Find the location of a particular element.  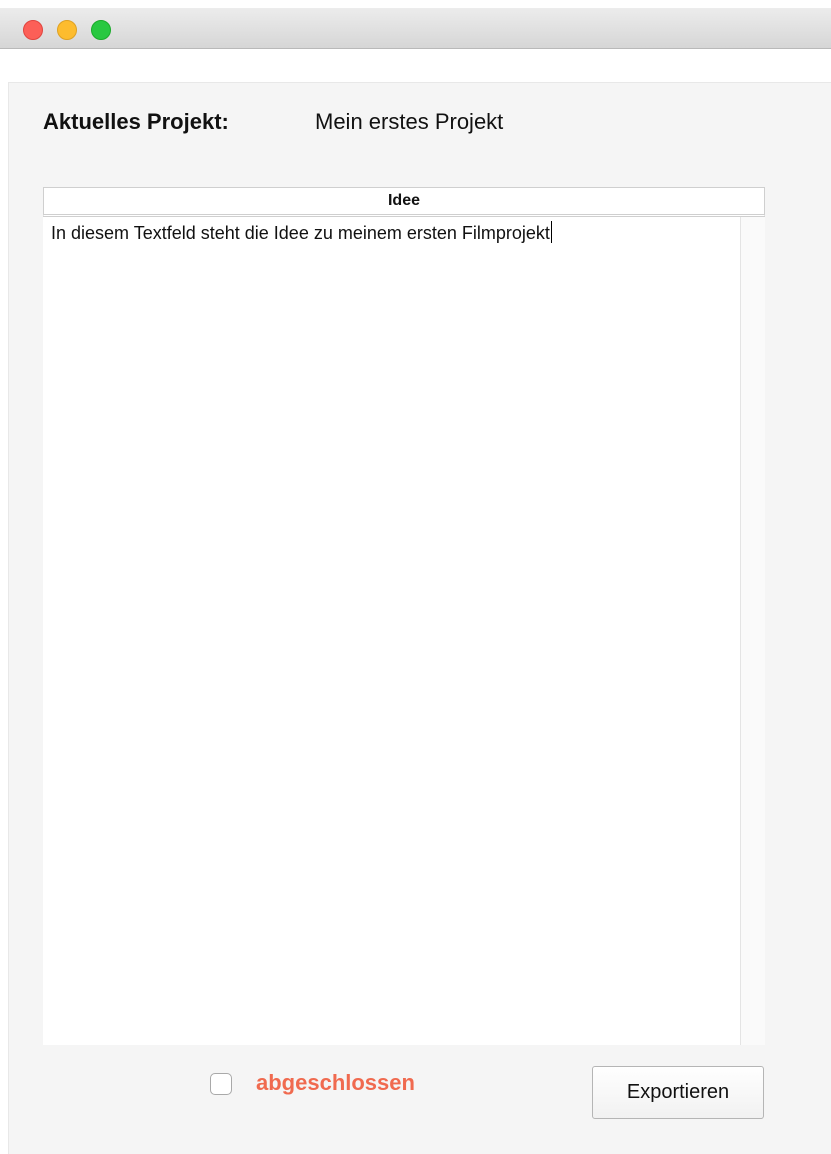

close-window-icon is located at coordinates (33, 30).